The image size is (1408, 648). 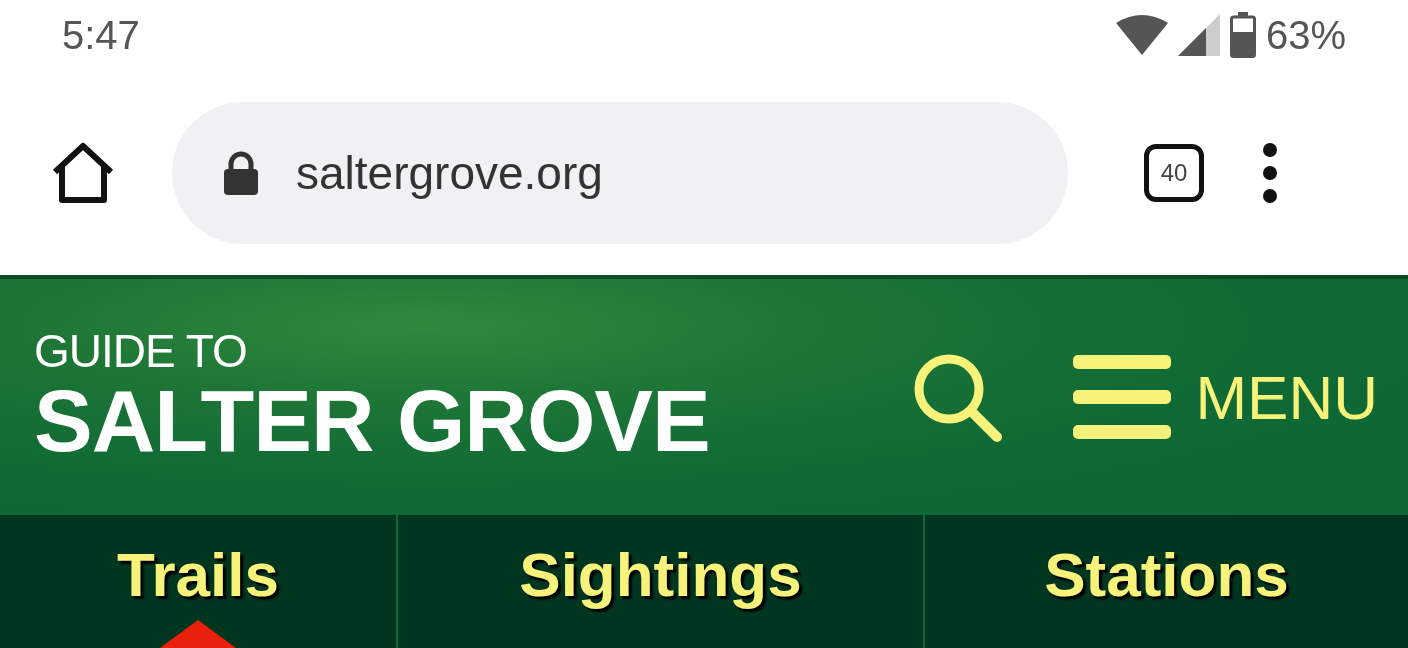 I want to click on battery-percentage: 63%, so click(x=1305, y=35).